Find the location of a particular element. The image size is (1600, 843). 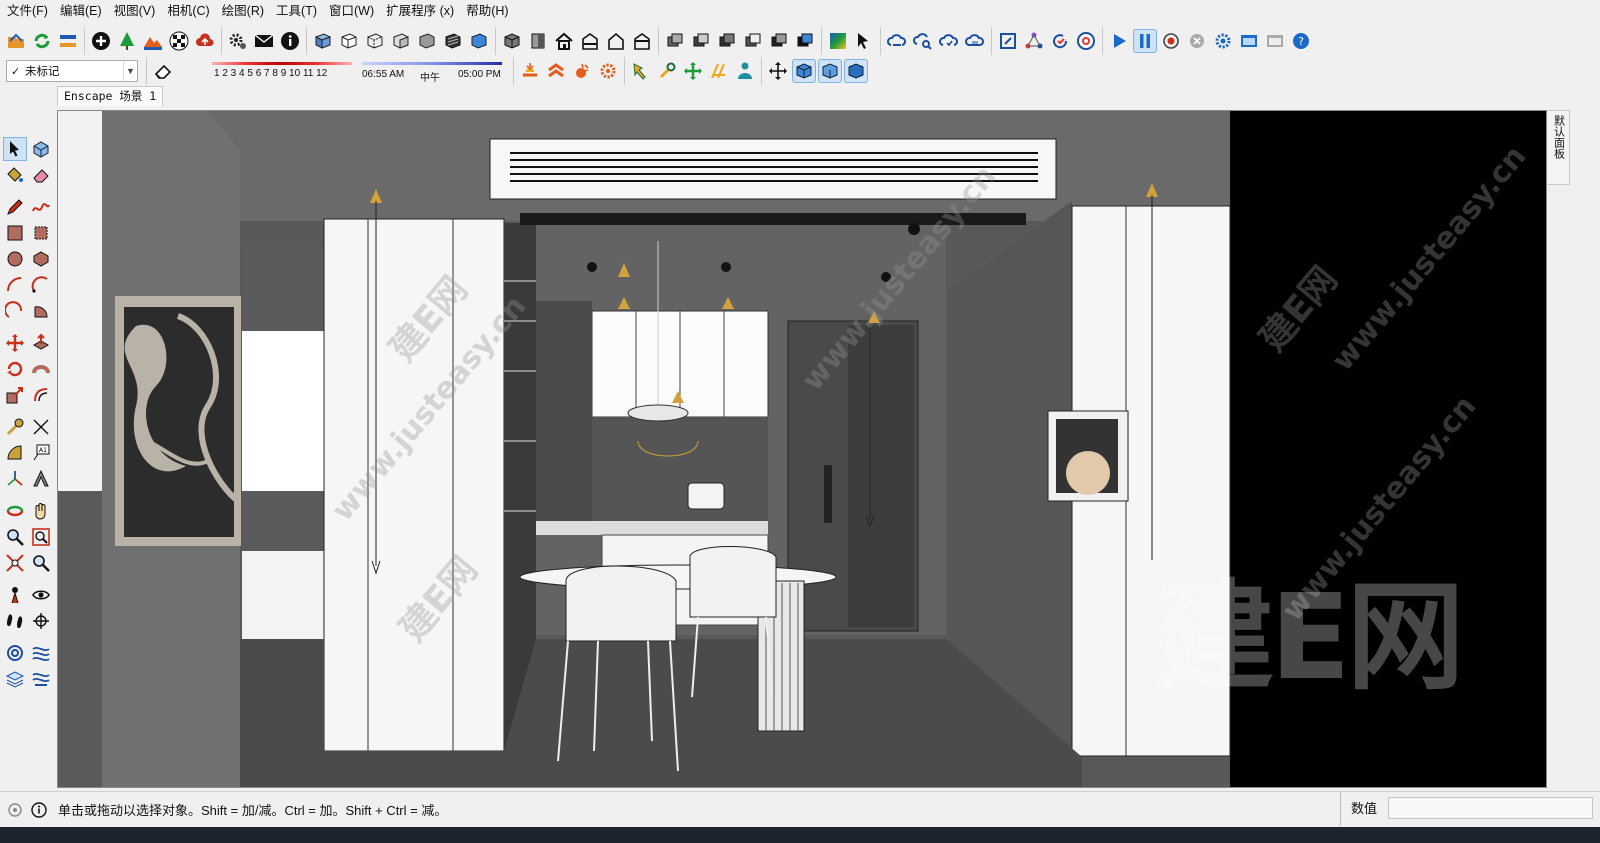

component-icon is located at coordinates (41, 149).